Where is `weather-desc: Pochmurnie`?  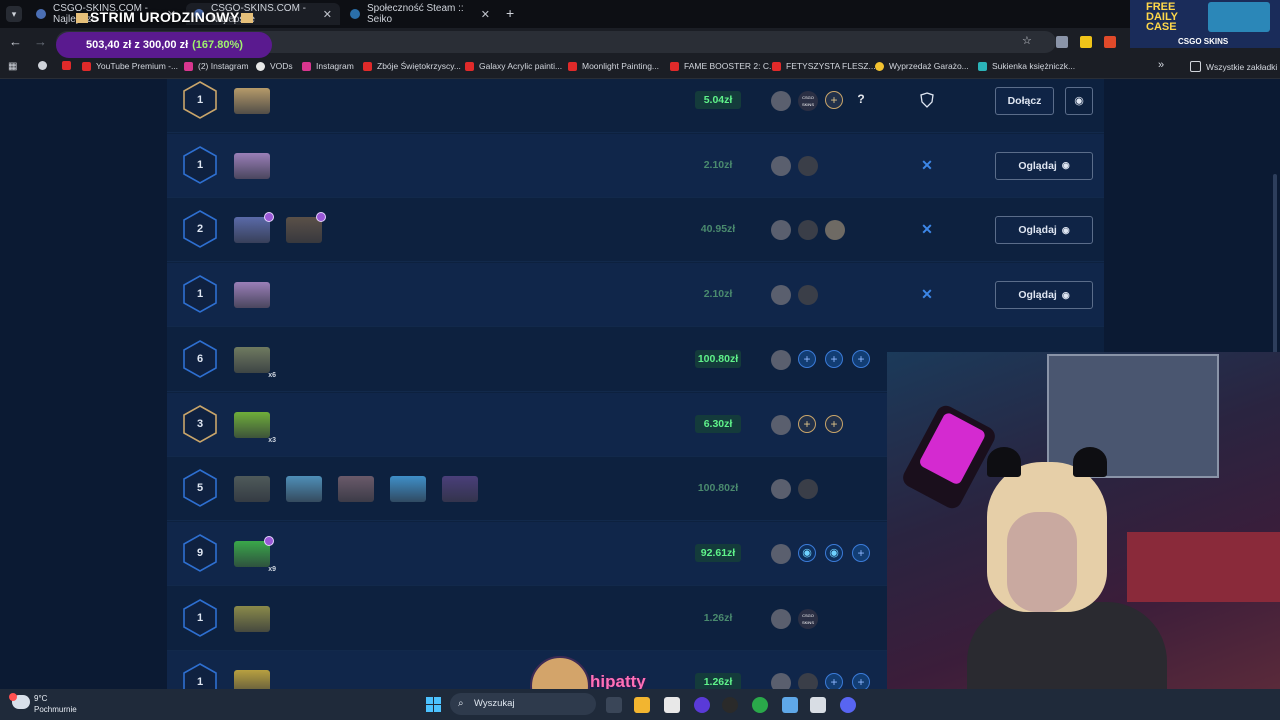
weather-desc: Pochmurnie is located at coordinates (55, 709).